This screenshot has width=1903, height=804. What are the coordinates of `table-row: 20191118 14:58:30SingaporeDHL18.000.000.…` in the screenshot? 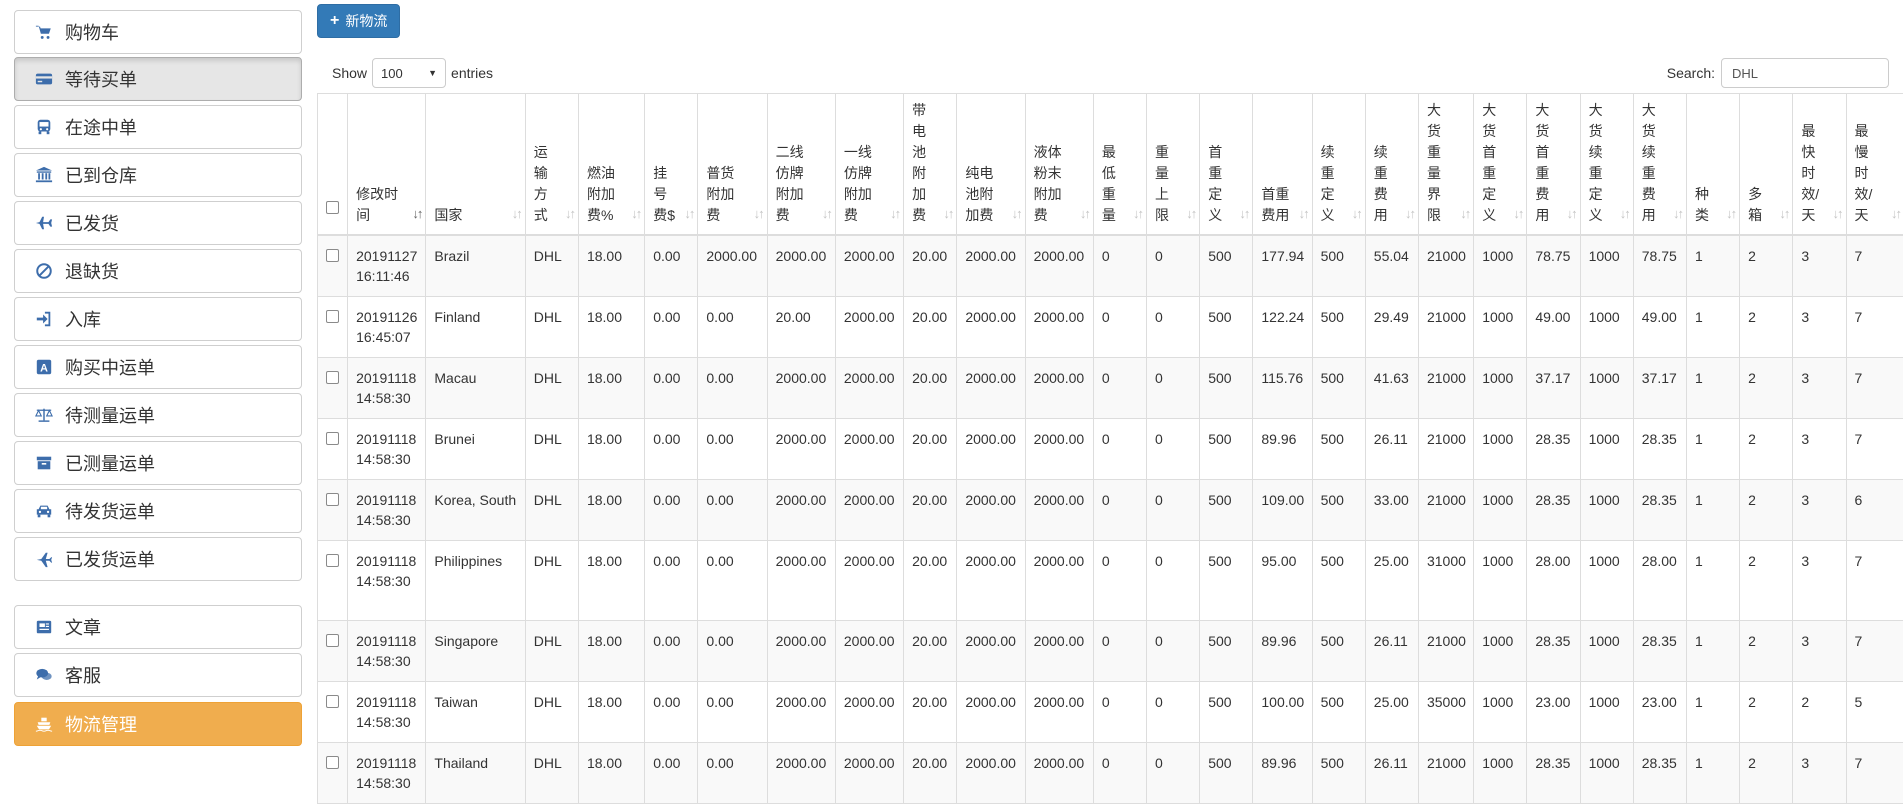 It's located at (1110, 651).